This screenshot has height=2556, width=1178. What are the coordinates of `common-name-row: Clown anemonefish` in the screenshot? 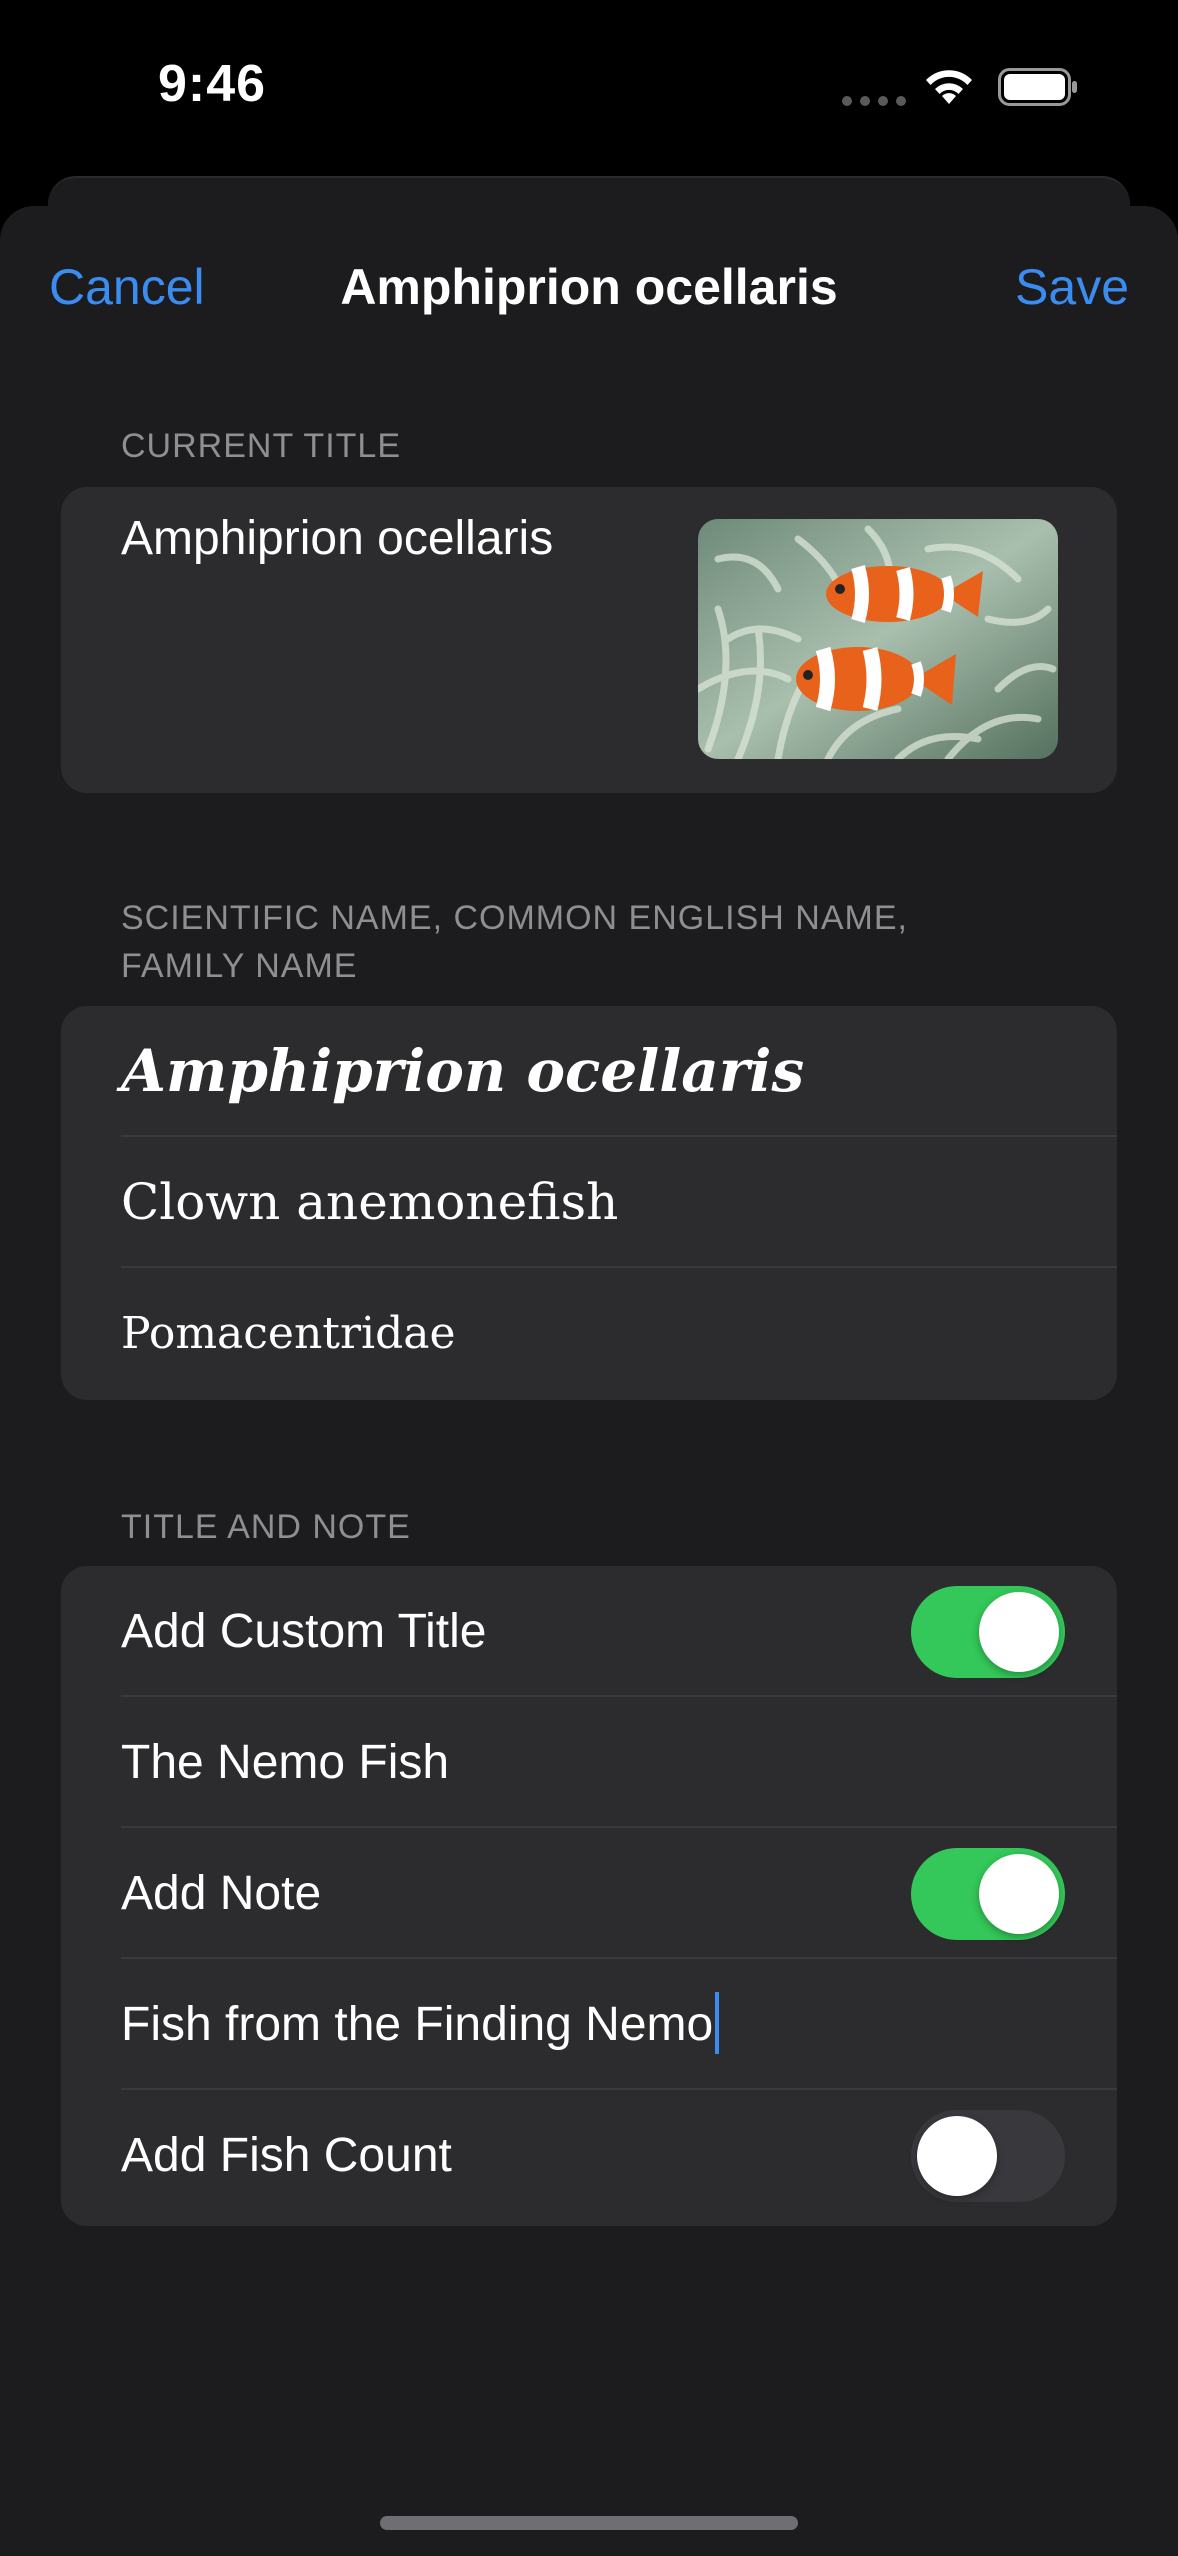 It's located at (589, 1202).